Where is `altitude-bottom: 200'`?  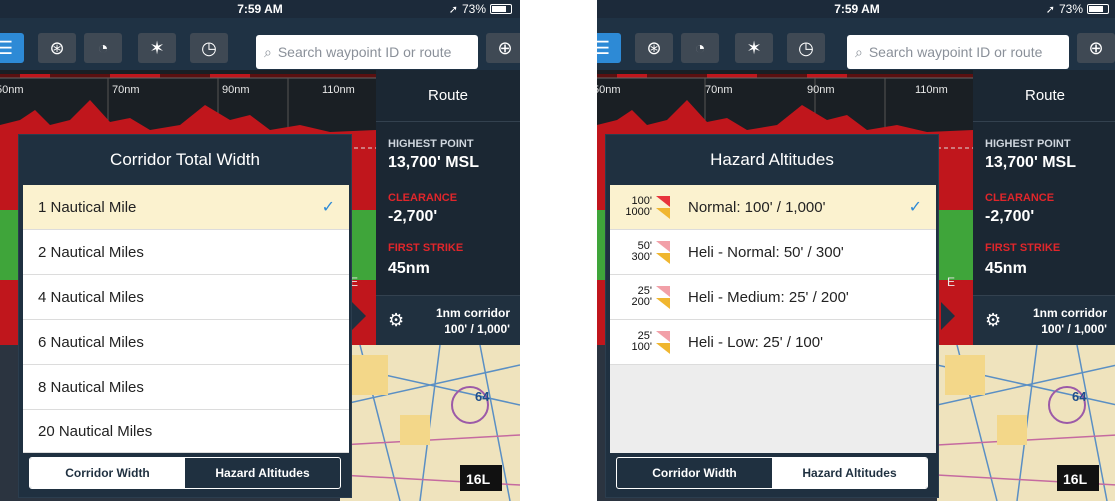 altitude-bottom: 200' is located at coordinates (641, 302).